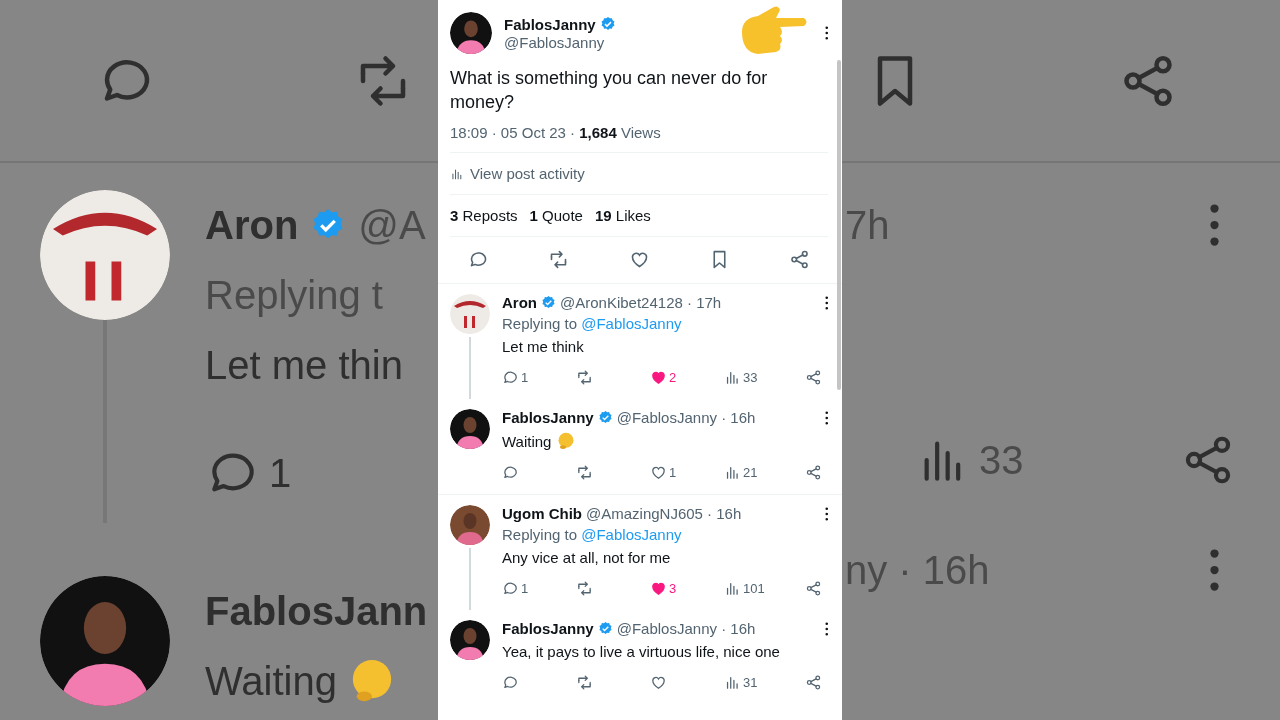 The width and height of the screenshot is (1280, 720). I want to click on reply-text: Let me thin, so click(304, 365).